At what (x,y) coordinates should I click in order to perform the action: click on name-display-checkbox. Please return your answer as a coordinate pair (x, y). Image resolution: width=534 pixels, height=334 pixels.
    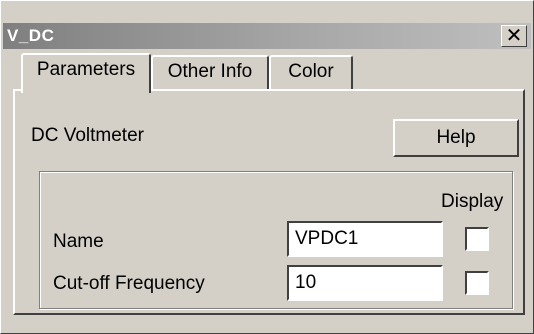
    Looking at the image, I should click on (477, 239).